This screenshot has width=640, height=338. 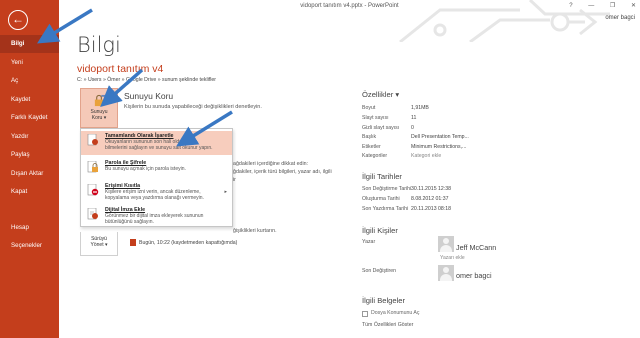 What do you see at coordinates (369, 108) in the screenshot?
I see `property-key: Boyut` at bounding box center [369, 108].